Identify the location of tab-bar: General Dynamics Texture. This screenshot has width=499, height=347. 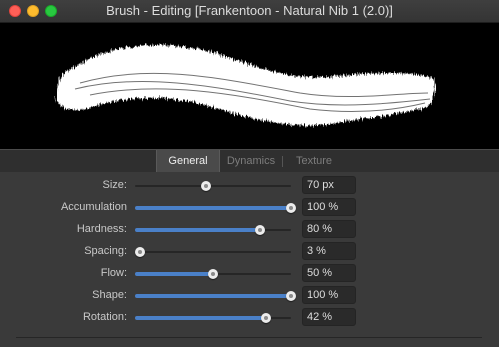
(249, 161).